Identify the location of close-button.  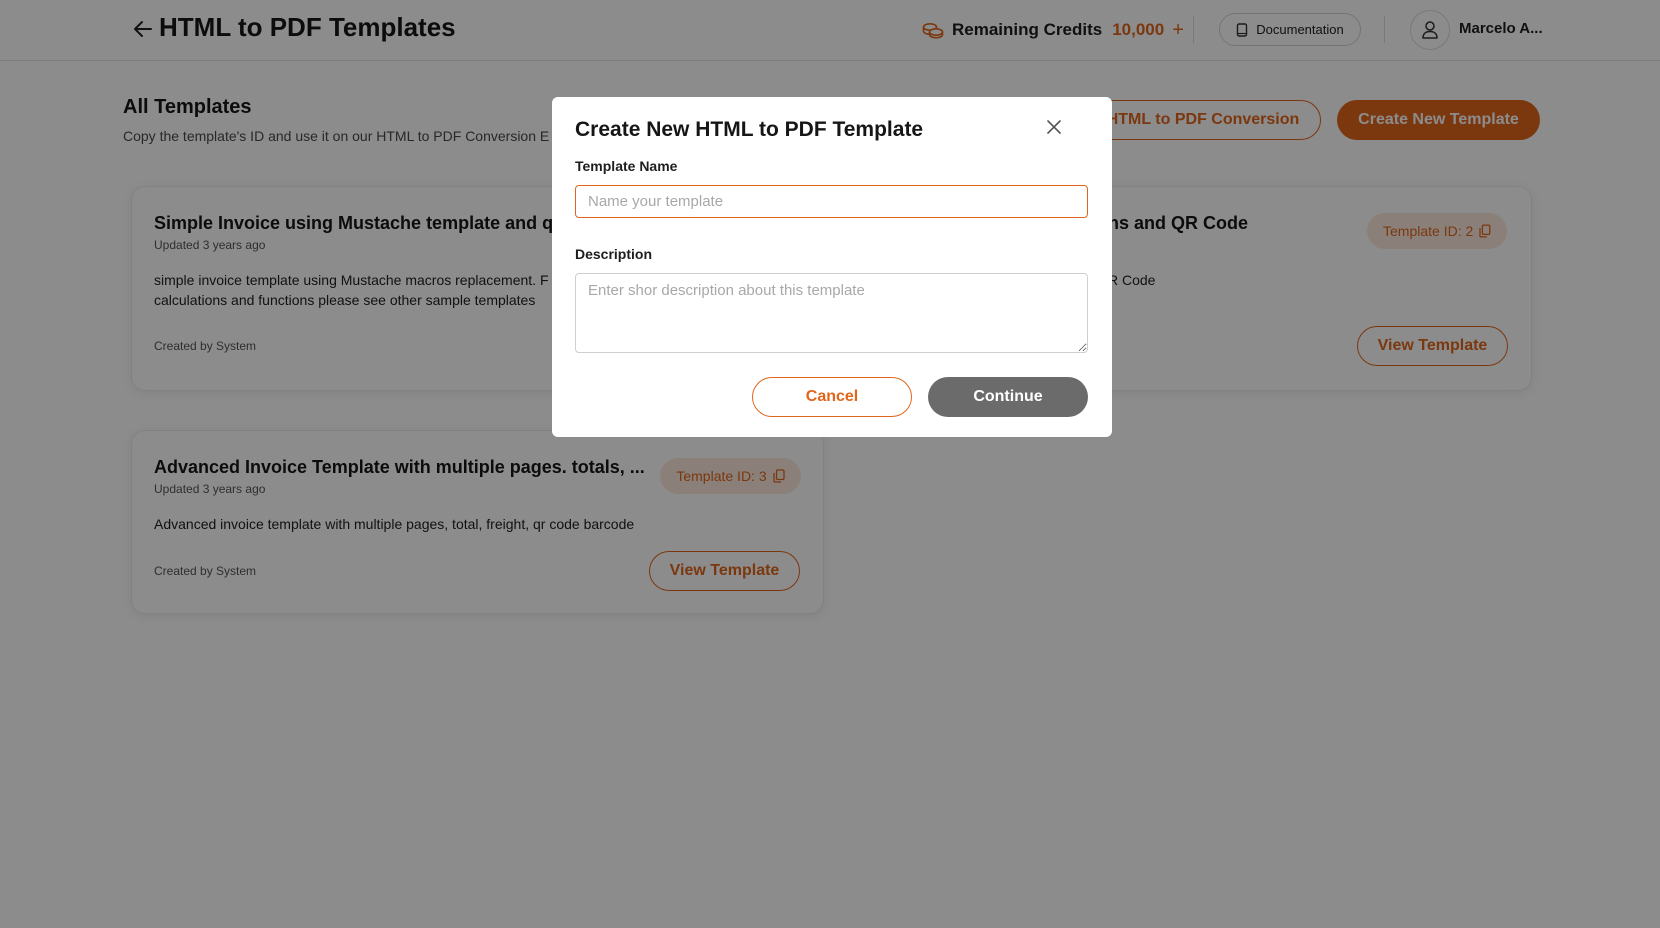
(1054, 127).